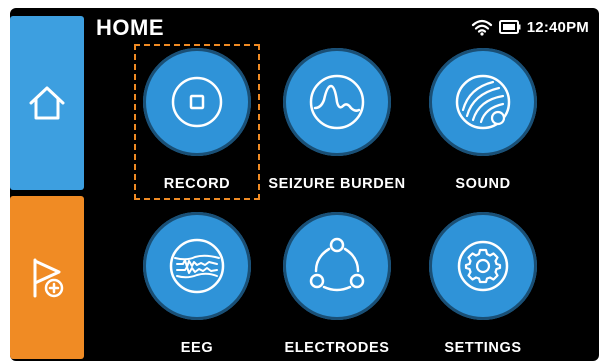 Image resolution: width=602 pixels, height=364 pixels. I want to click on settings-icon, so click(483, 266).